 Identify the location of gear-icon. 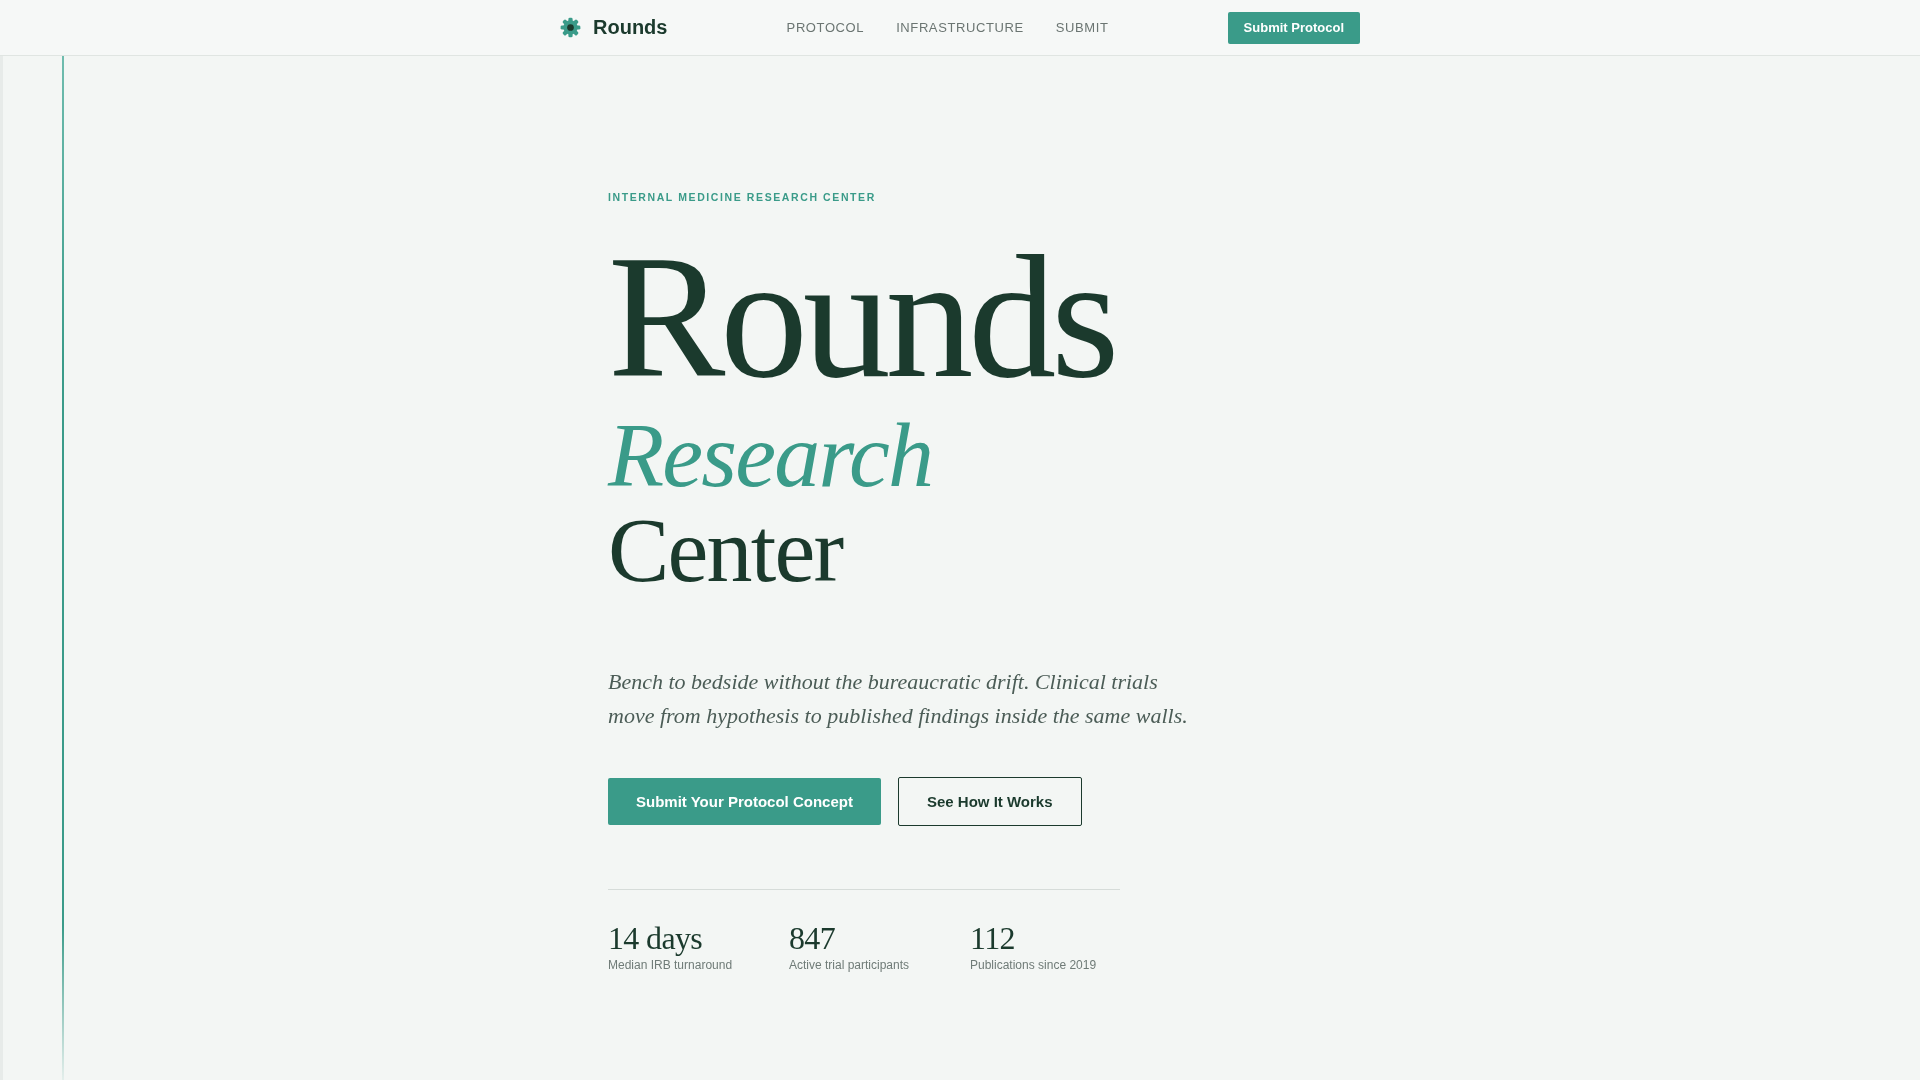
(570, 27).